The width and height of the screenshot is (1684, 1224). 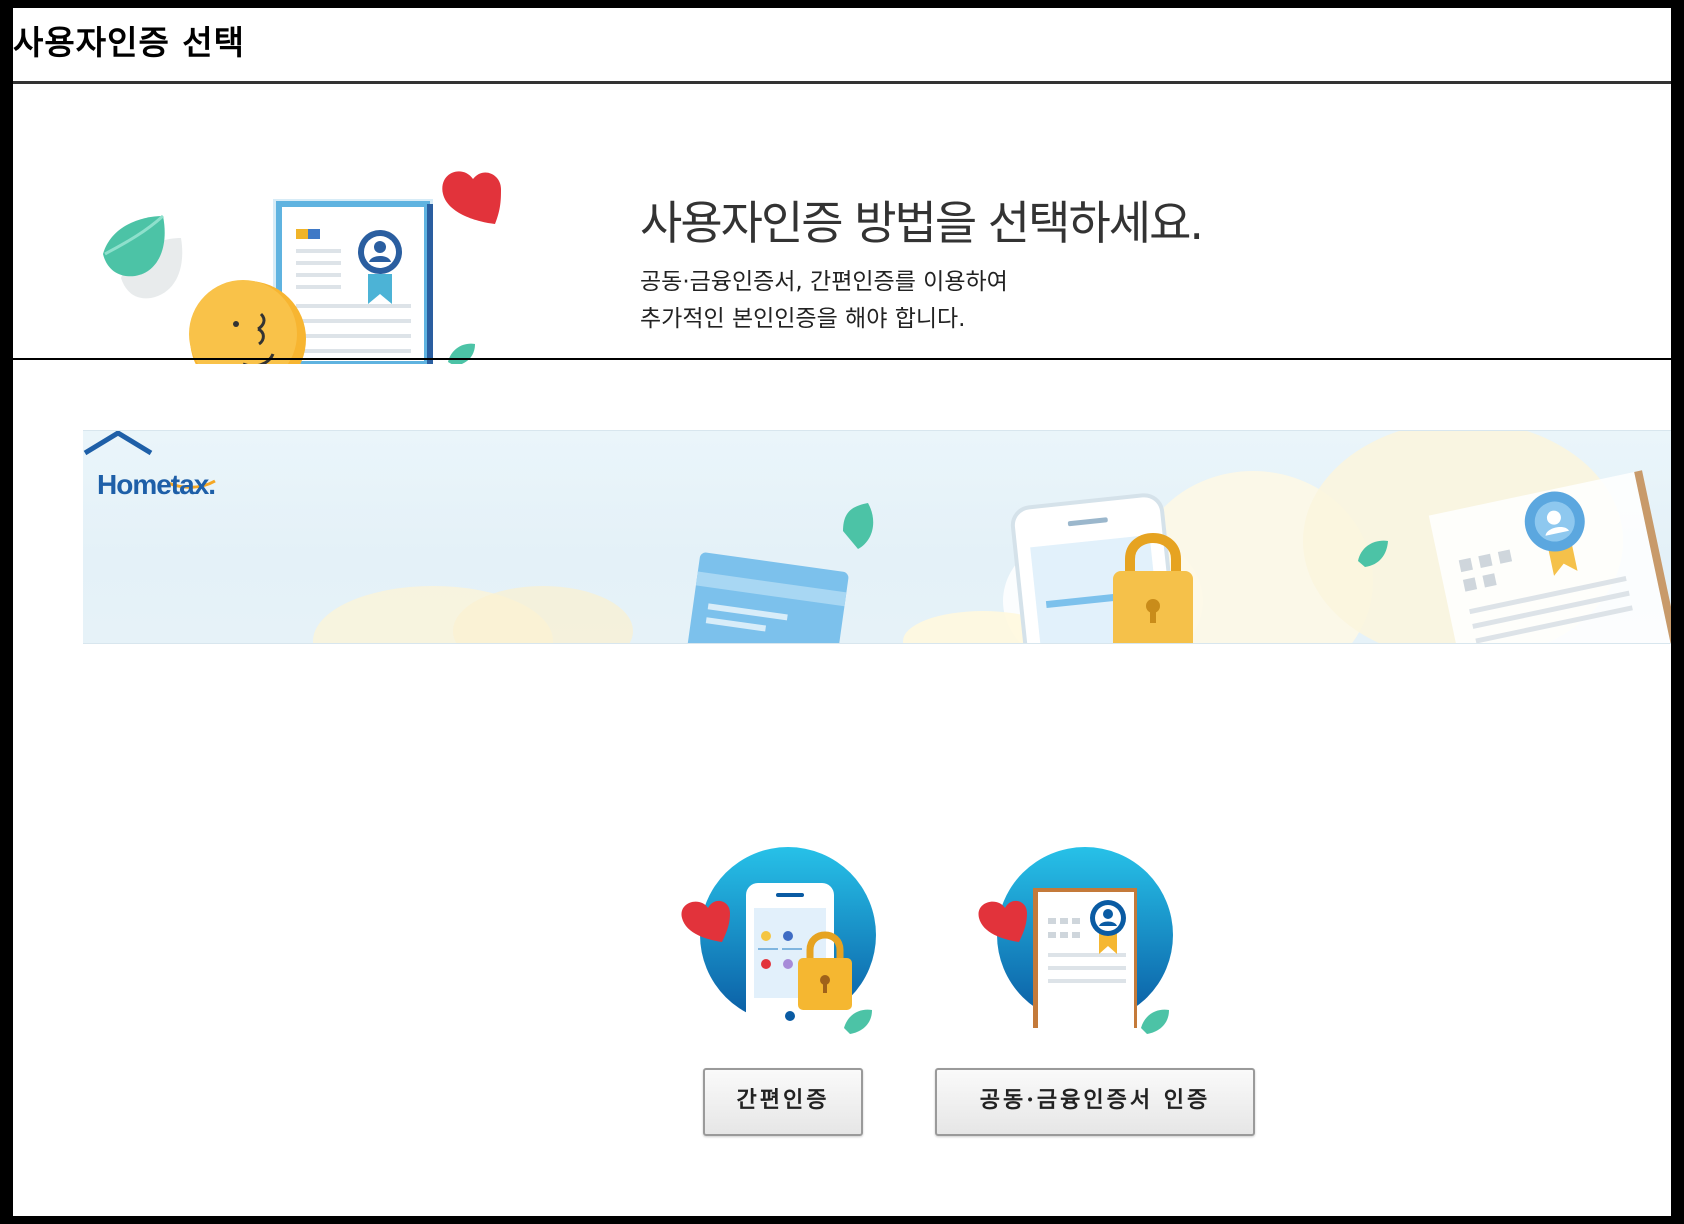 I want to click on certificate-auth-option, so click(x=1075, y=940).